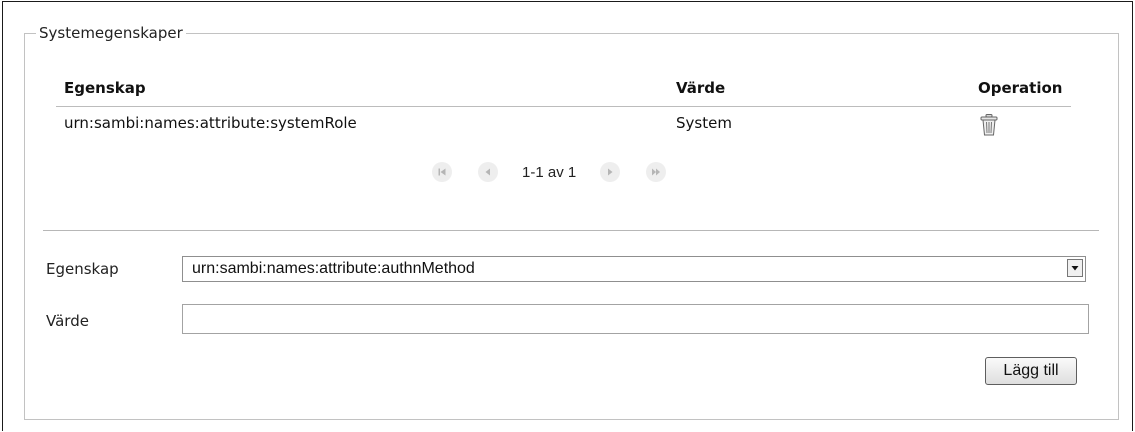 Image resolution: width=1135 pixels, height=432 pixels. I want to click on pagination: 1-1 av 1, so click(562, 172).